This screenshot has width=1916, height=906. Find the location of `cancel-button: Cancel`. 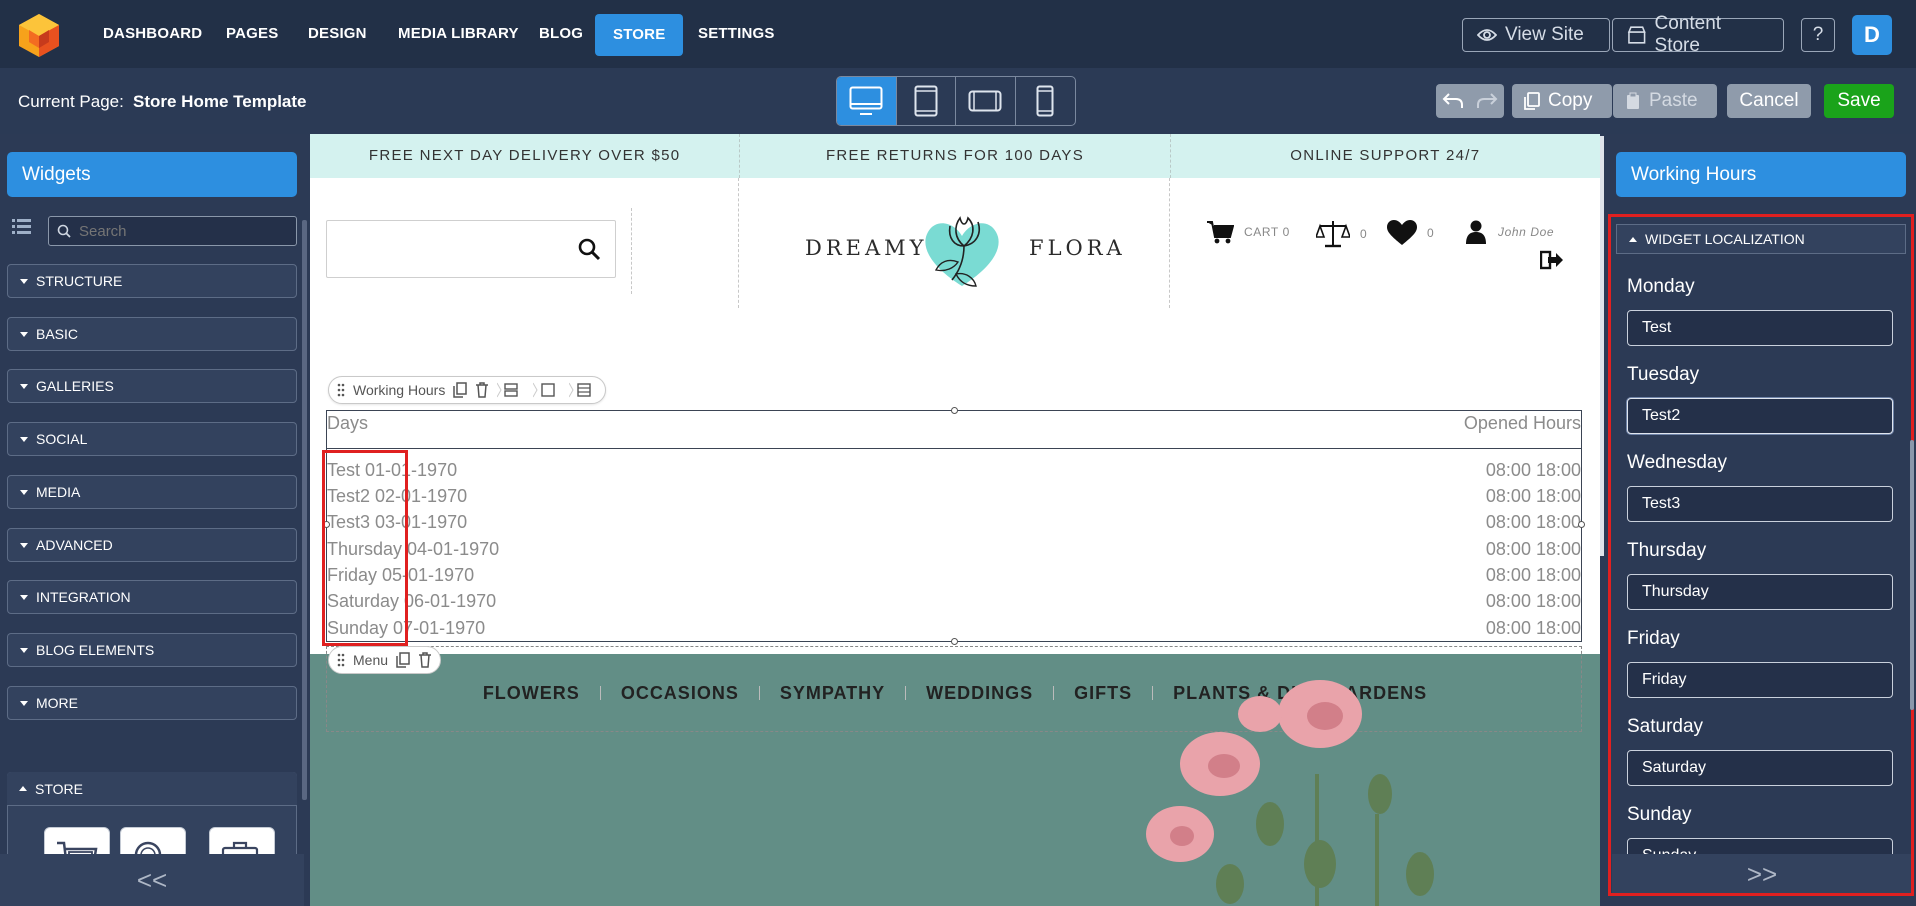

cancel-button: Cancel is located at coordinates (1769, 101).